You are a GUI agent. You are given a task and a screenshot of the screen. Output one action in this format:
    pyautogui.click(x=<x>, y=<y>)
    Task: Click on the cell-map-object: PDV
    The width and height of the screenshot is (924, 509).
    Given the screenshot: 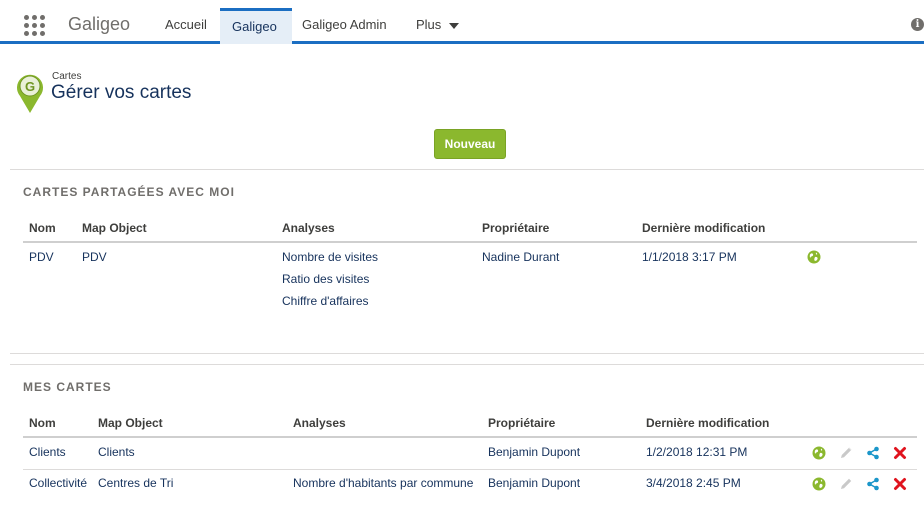 What is the action you would take?
    pyautogui.click(x=94, y=257)
    